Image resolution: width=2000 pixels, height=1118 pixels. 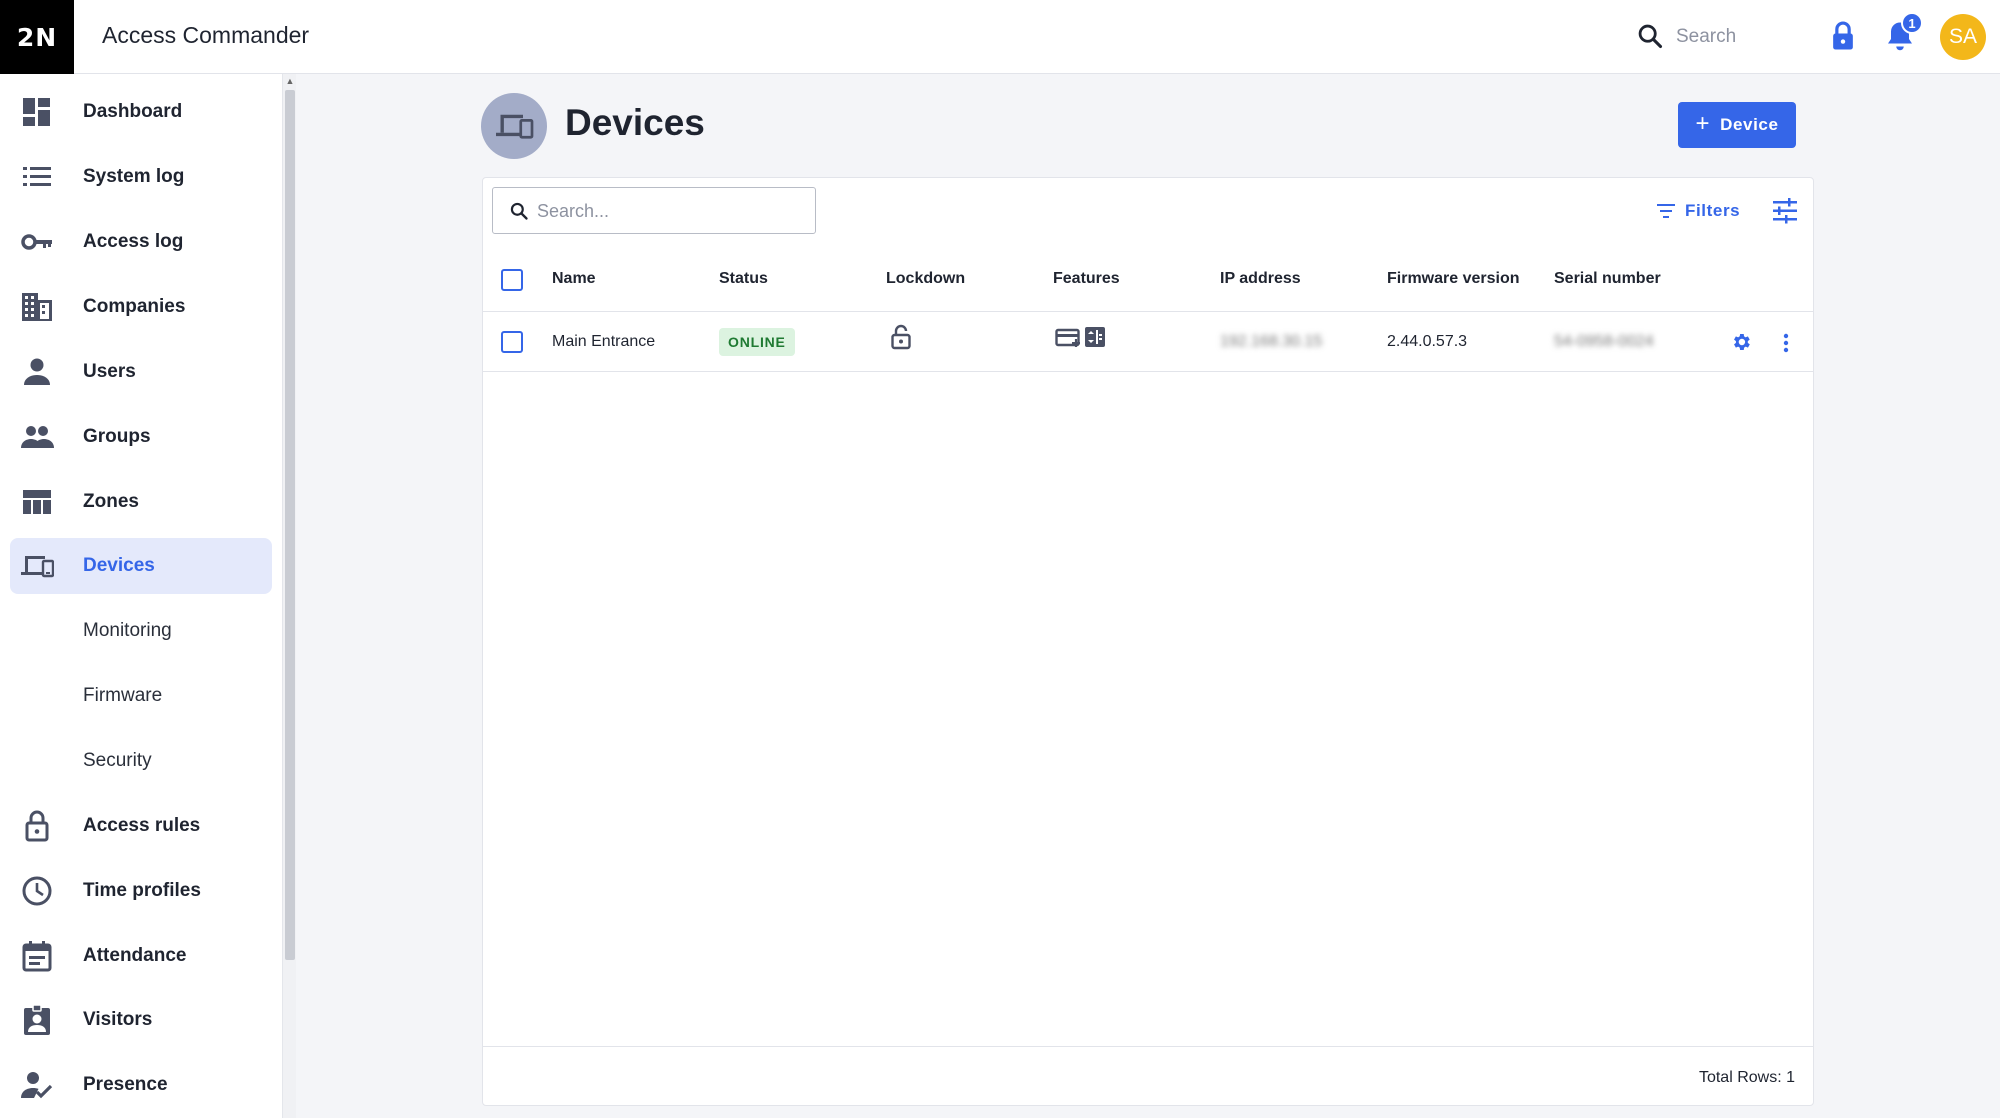 I want to click on sidebar-item-visitors: Visitors, so click(x=141, y=1020).